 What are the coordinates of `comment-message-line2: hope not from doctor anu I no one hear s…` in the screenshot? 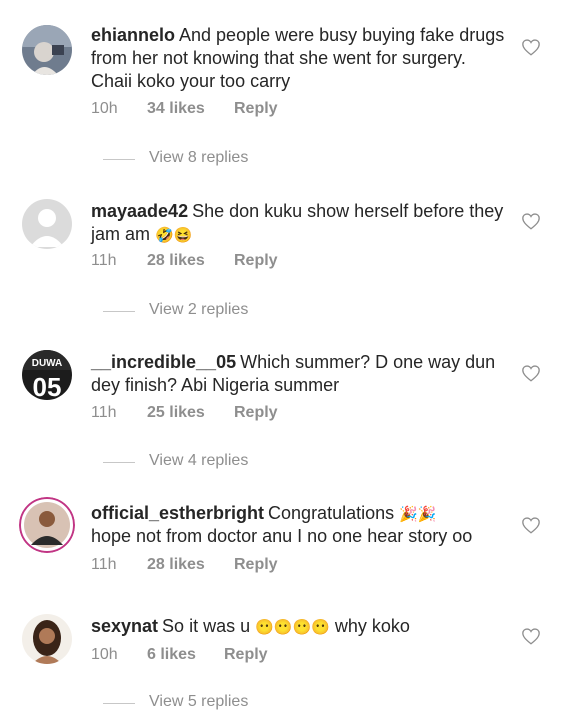 It's located at (282, 536).